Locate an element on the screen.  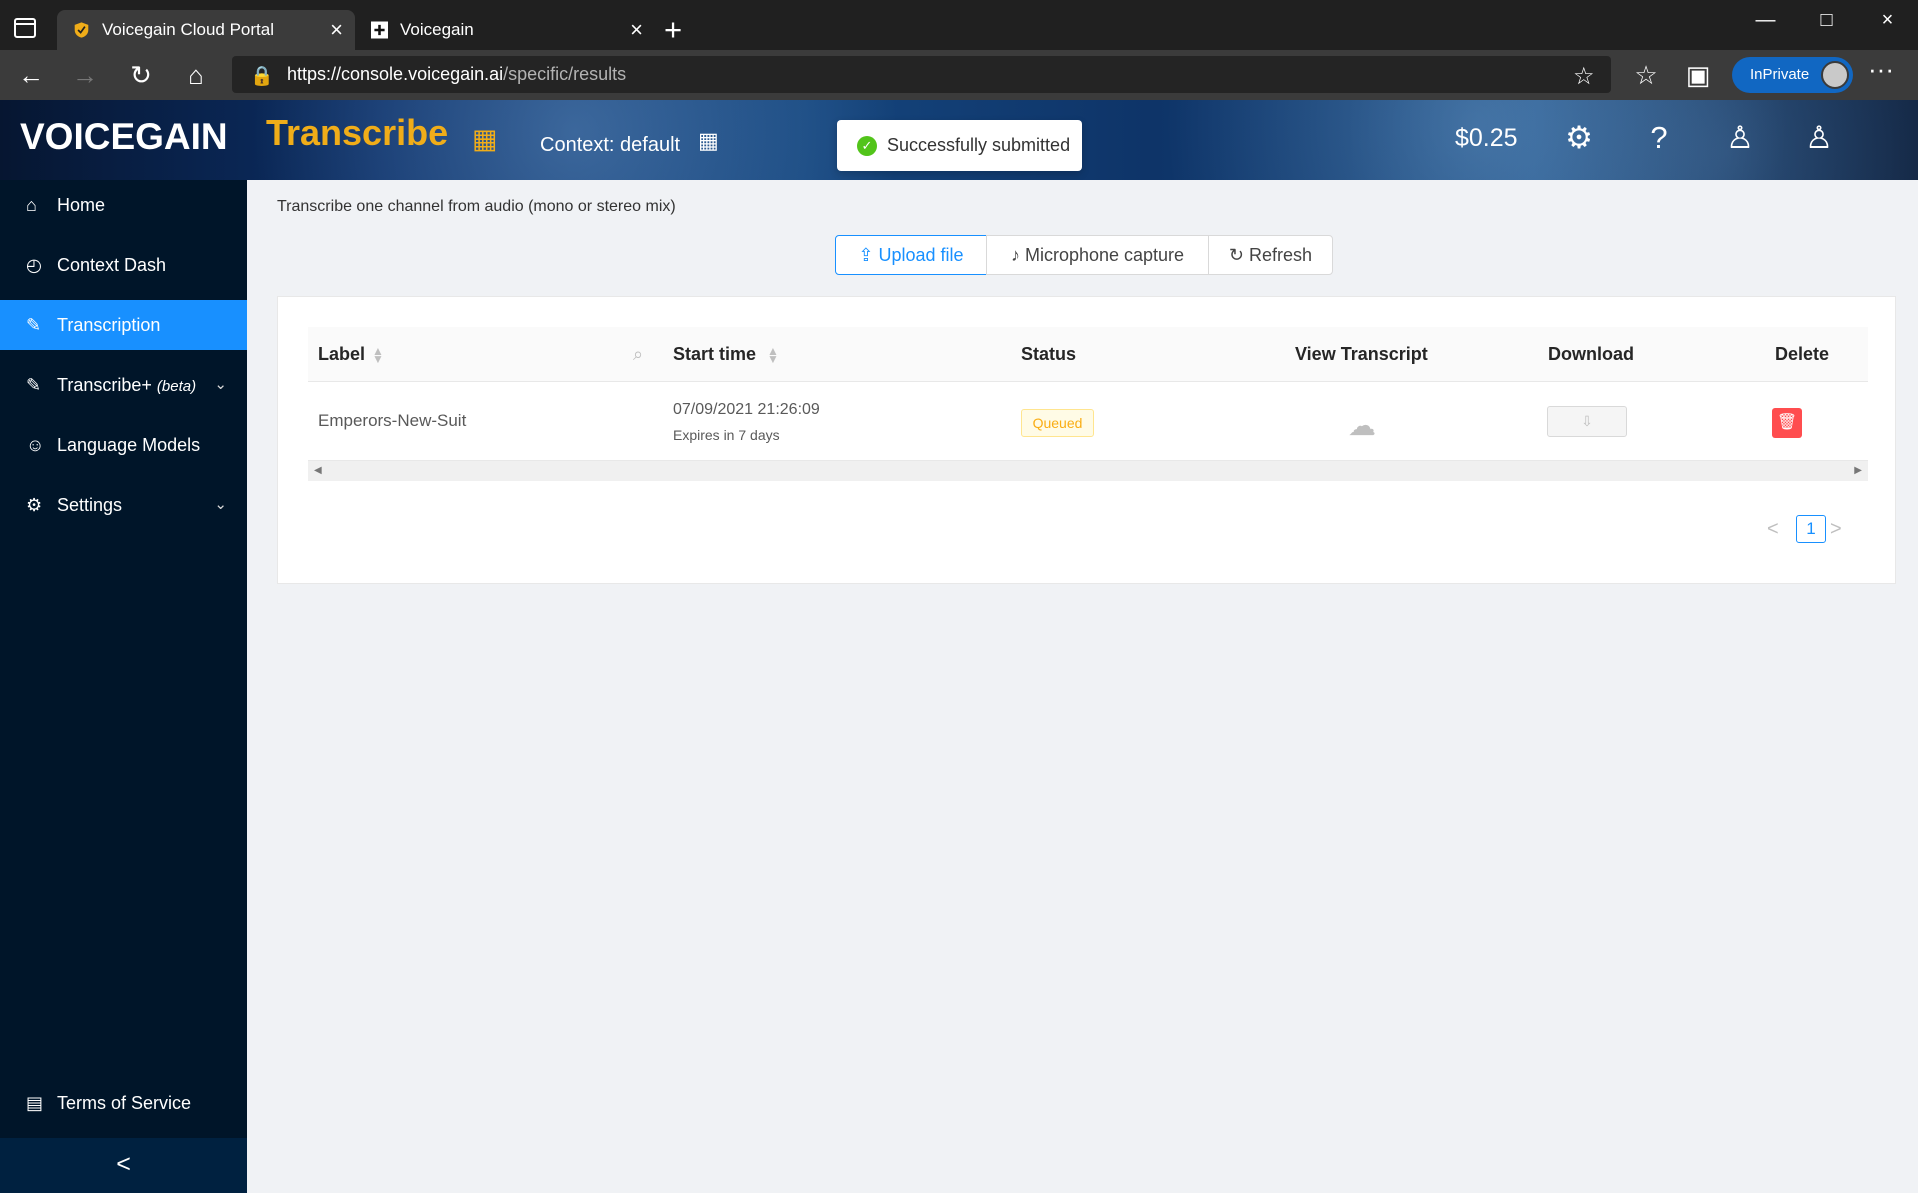
active-tab-title: Voicegain Cloud Portal is located at coordinates (188, 29).